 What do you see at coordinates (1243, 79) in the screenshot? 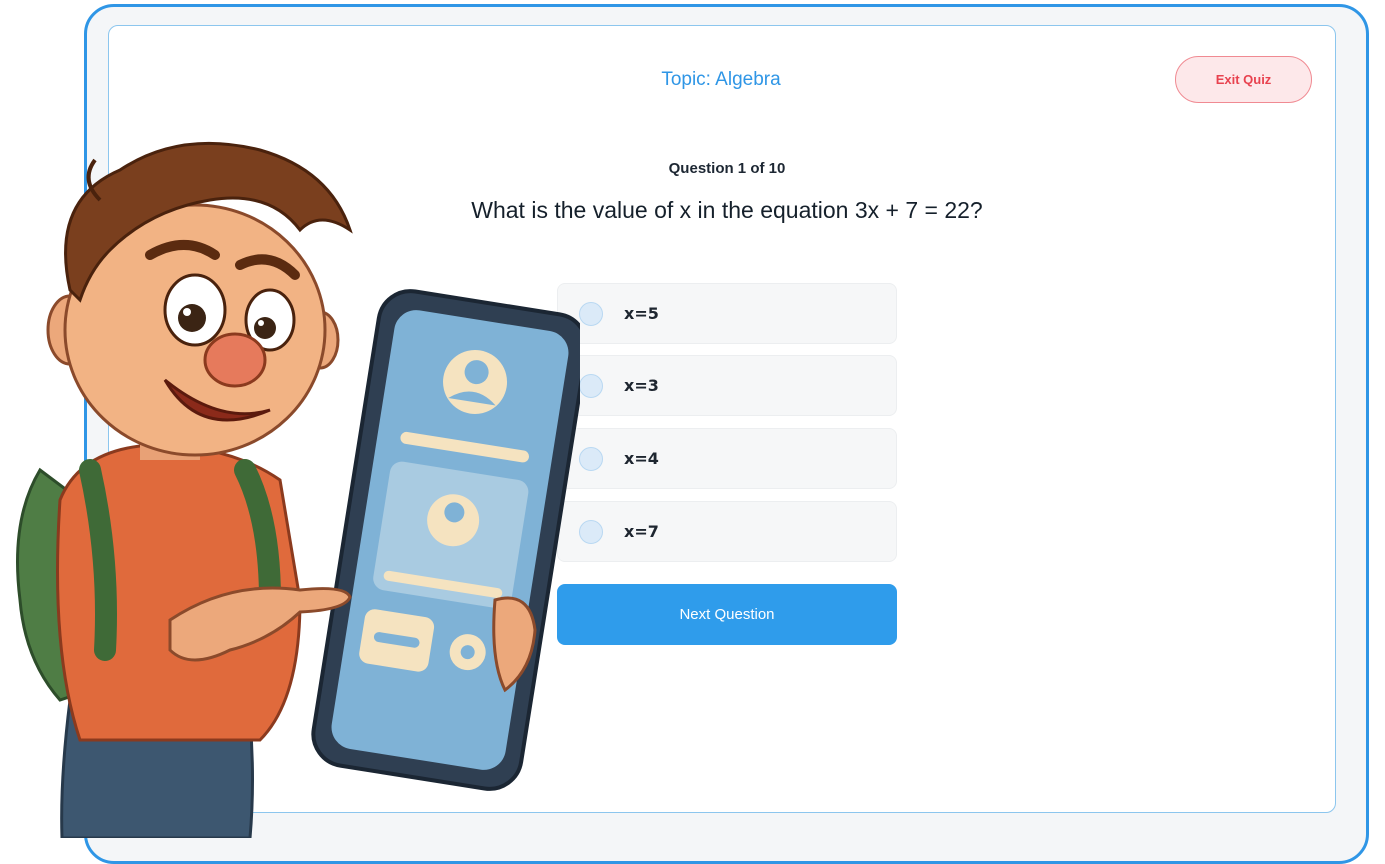
I see `exit-quiz-button: Exit Quiz` at bounding box center [1243, 79].